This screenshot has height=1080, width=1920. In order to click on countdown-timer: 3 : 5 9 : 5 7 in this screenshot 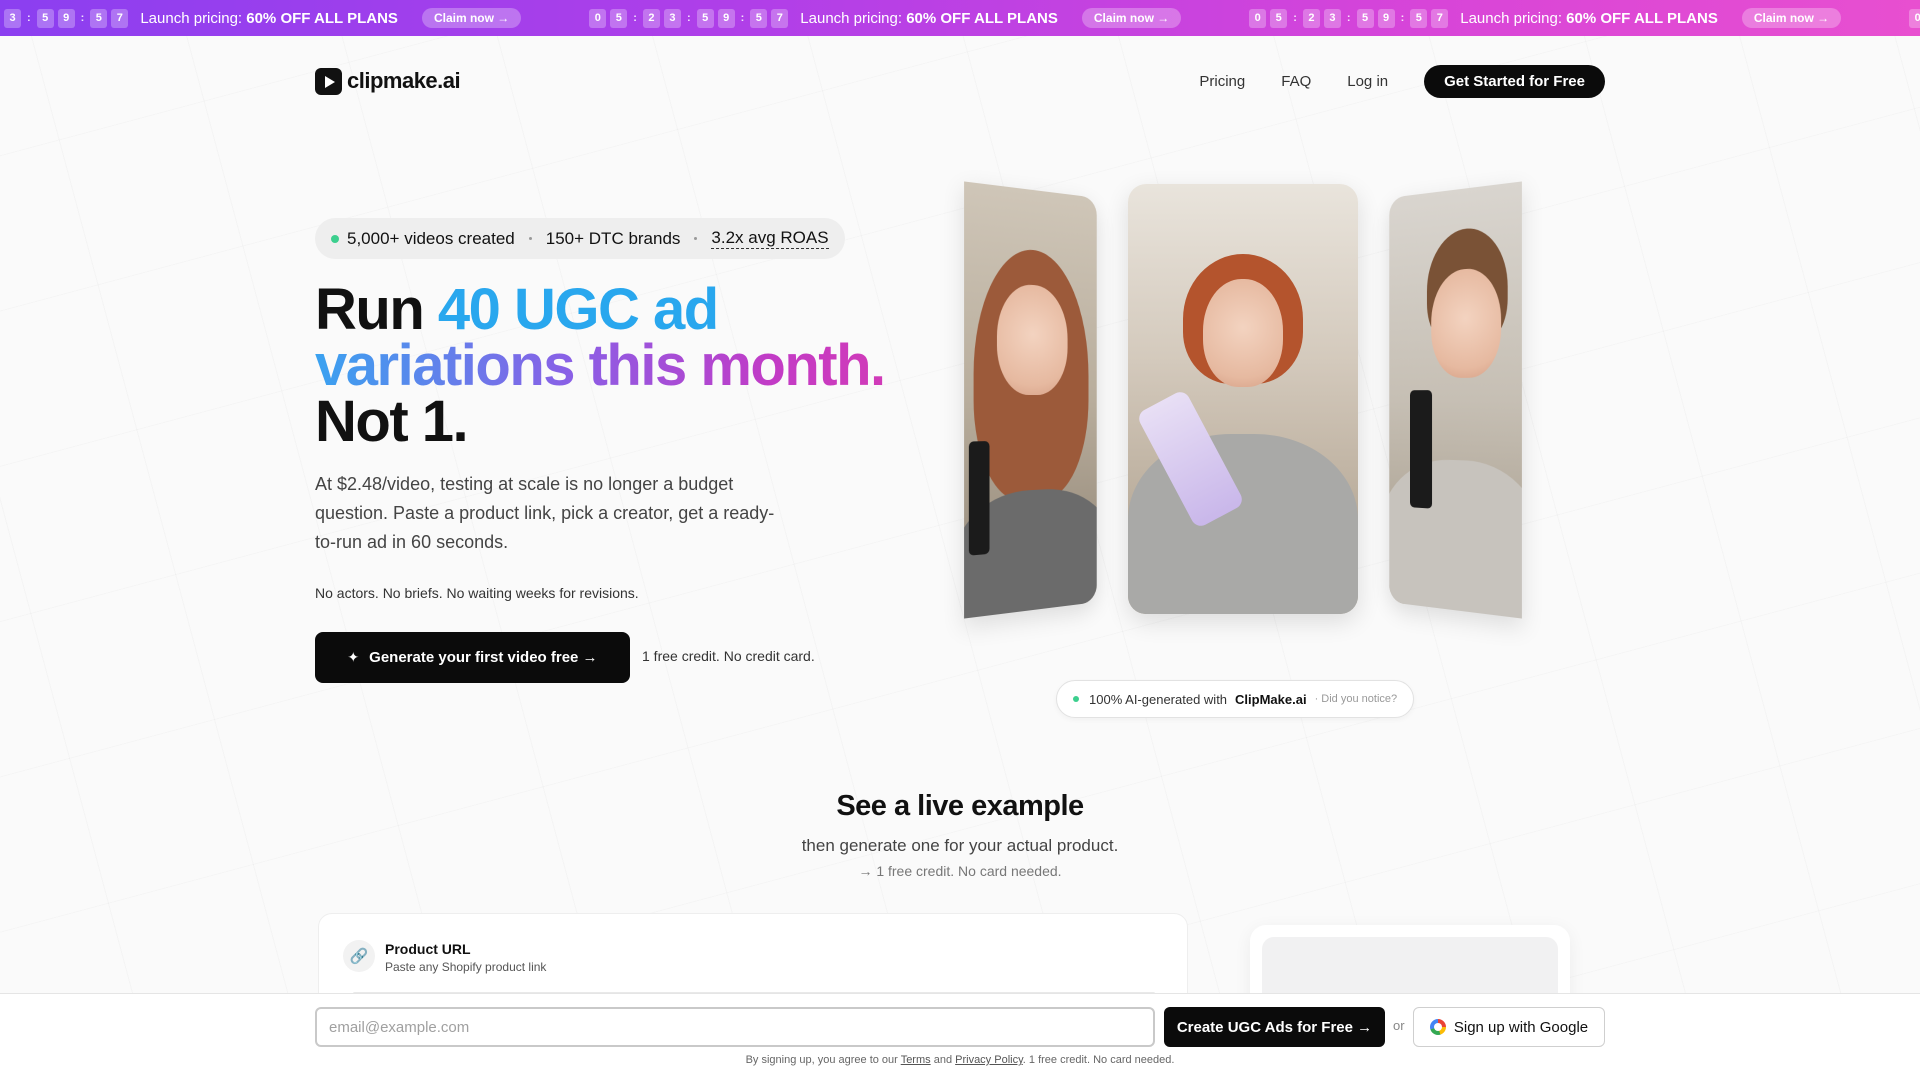, I will do `click(66, 18)`.